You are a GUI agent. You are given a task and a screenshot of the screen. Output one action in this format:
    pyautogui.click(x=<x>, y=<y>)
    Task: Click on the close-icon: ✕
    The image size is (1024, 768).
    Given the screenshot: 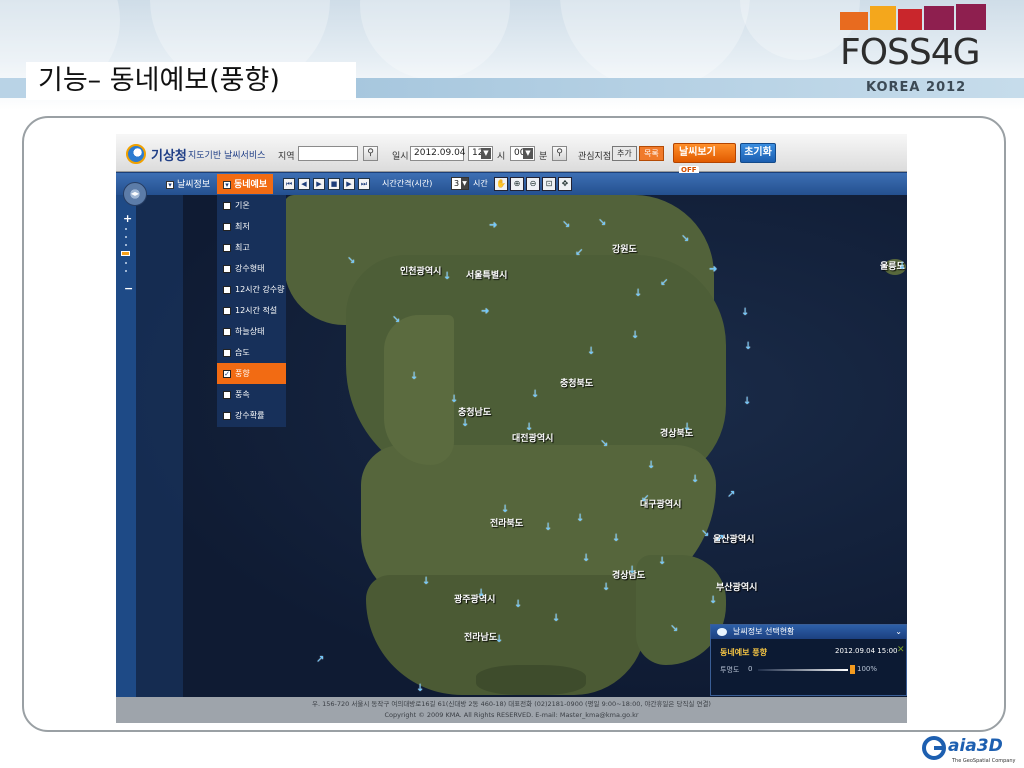 What is the action you would take?
    pyautogui.click(x=901, y=650)
    